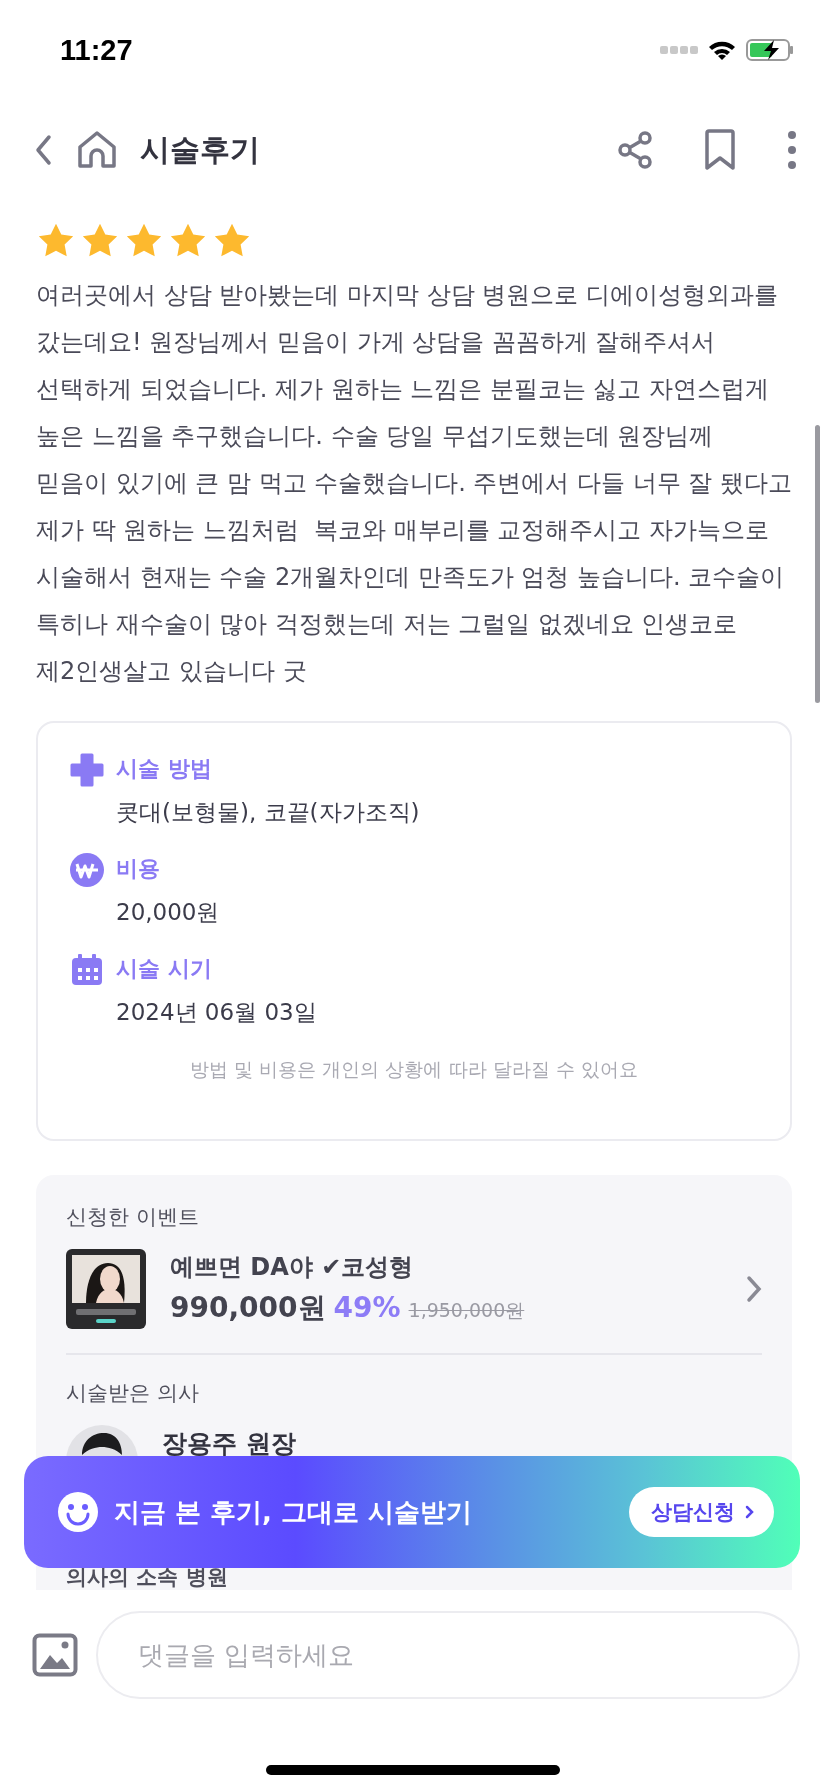 The height and width of the screenshot is (1792, 828). What do you see at coordinates (78, 1512) in the screenshot?
I see `smiley-icon` at bounding box center [78, 1512].